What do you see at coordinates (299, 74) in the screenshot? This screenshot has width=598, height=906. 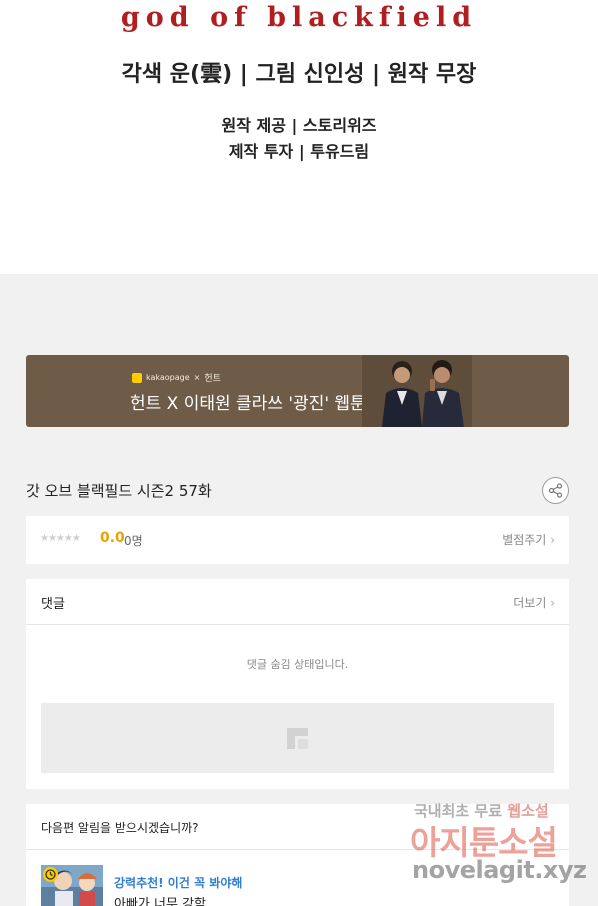 I see `credits-main: 각색 운(雲) | 그림 신인성 | 원작 무장` at bounding box center [299, 74].